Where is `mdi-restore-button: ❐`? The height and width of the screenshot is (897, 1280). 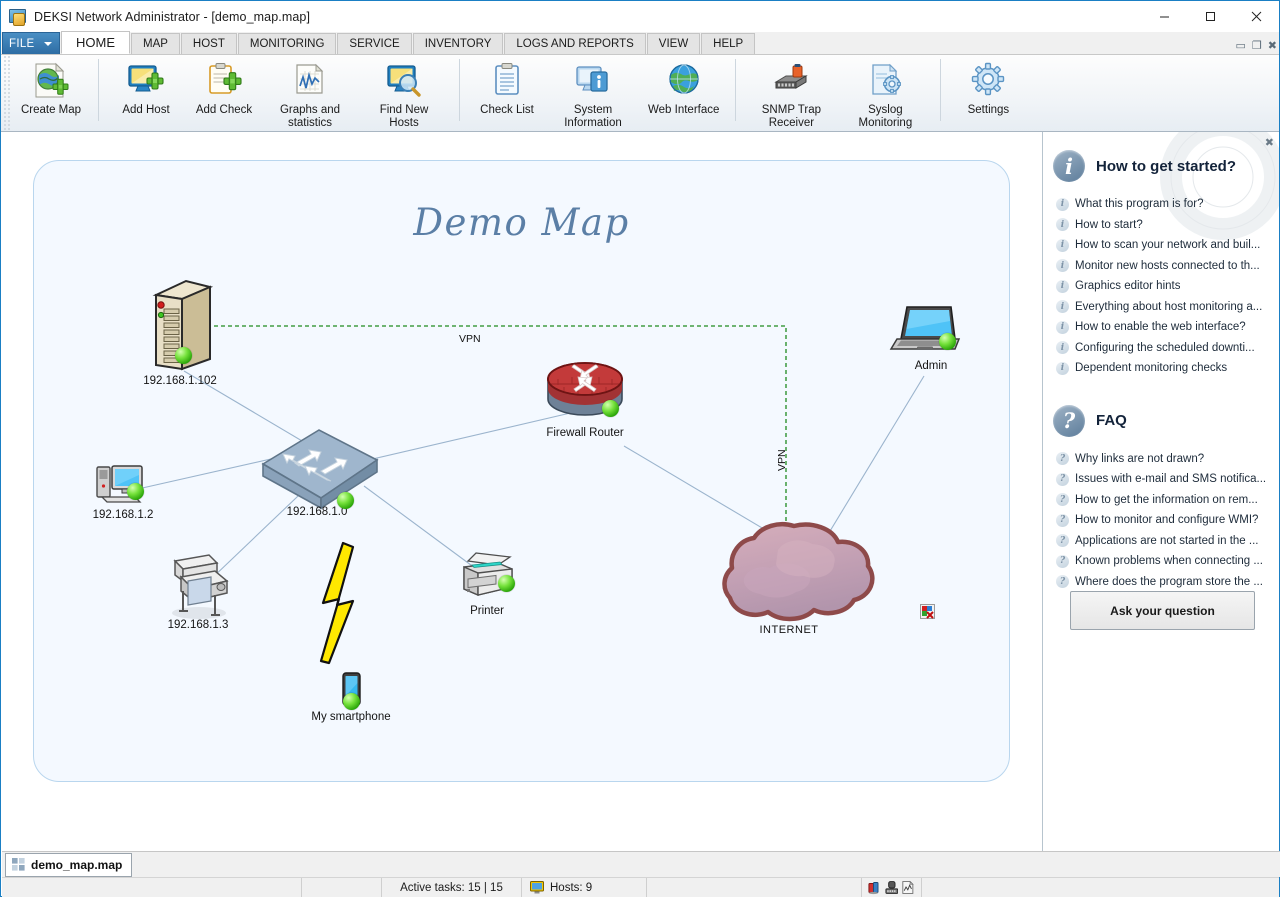
mdi-restore-button: ❐ is located at coordinates (1257, 46).